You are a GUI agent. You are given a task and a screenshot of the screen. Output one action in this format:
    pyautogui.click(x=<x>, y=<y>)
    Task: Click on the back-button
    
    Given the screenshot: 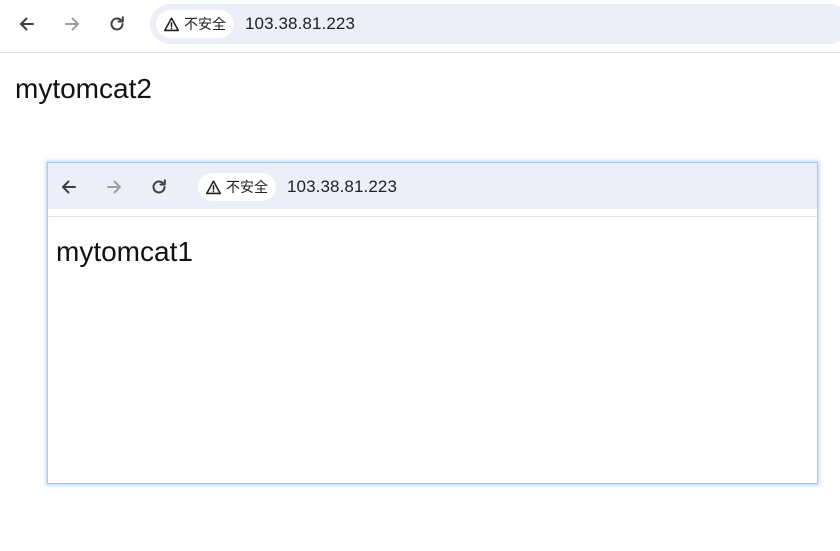 What is the action you would take?
    pyautogui.click(x=27, y=24)
    